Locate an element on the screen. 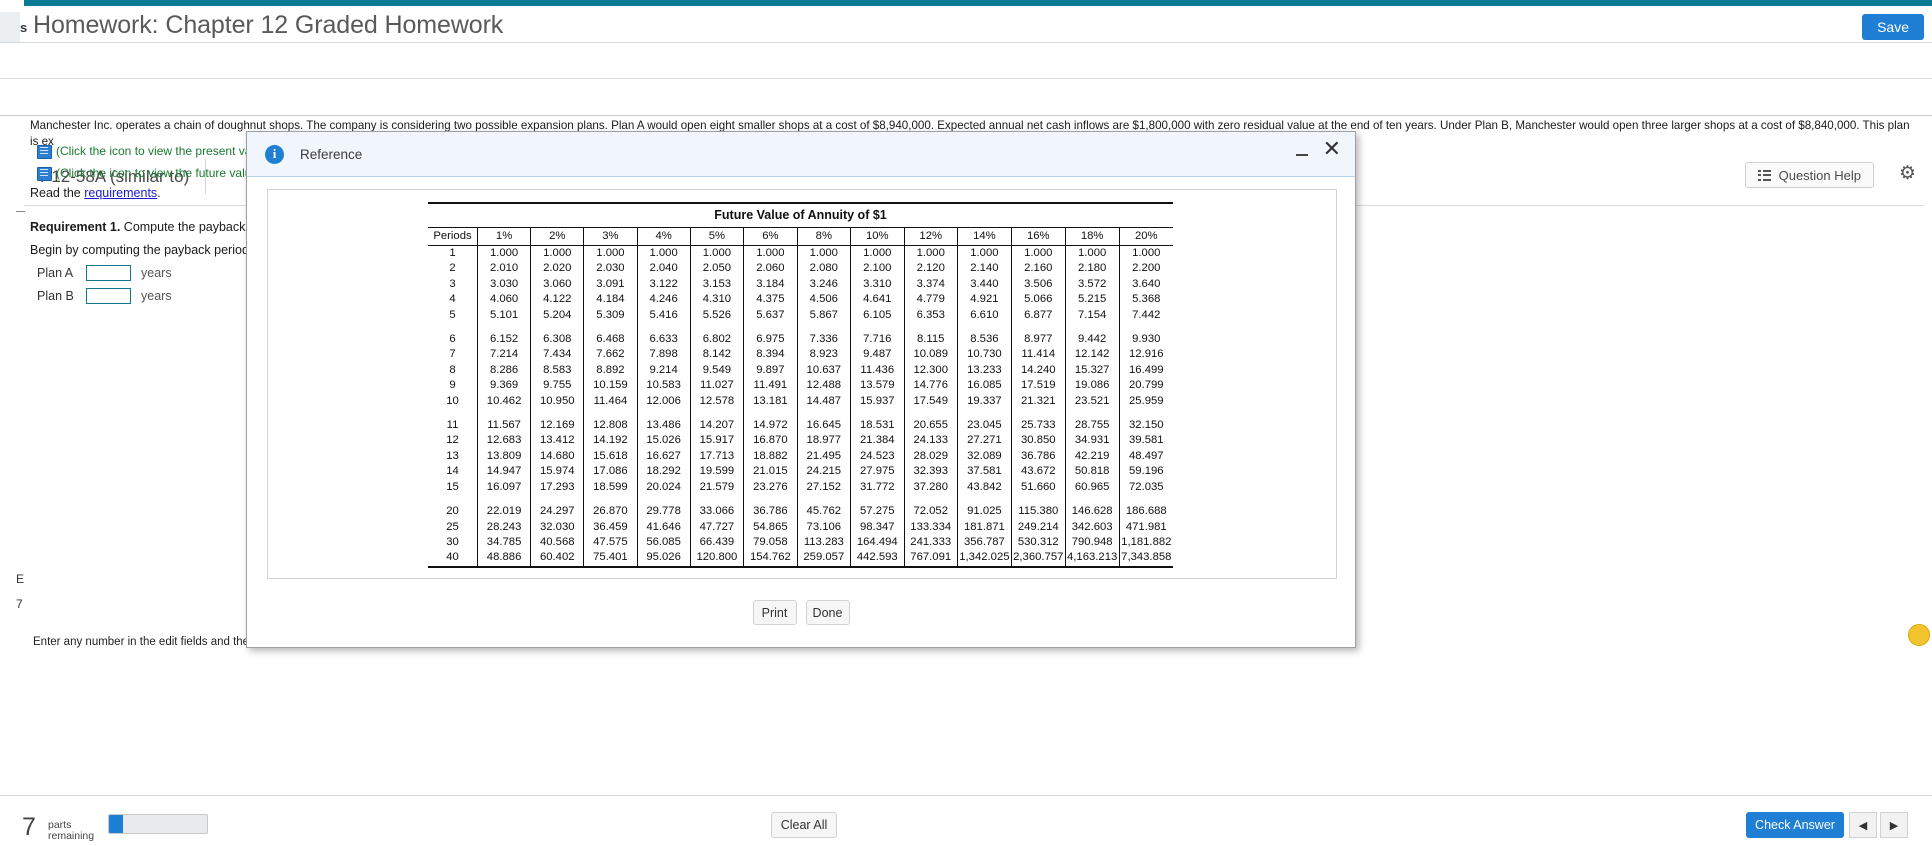 The image size is (1932, 846). value-cell: 4.506 is located at coordinates (823, 300).